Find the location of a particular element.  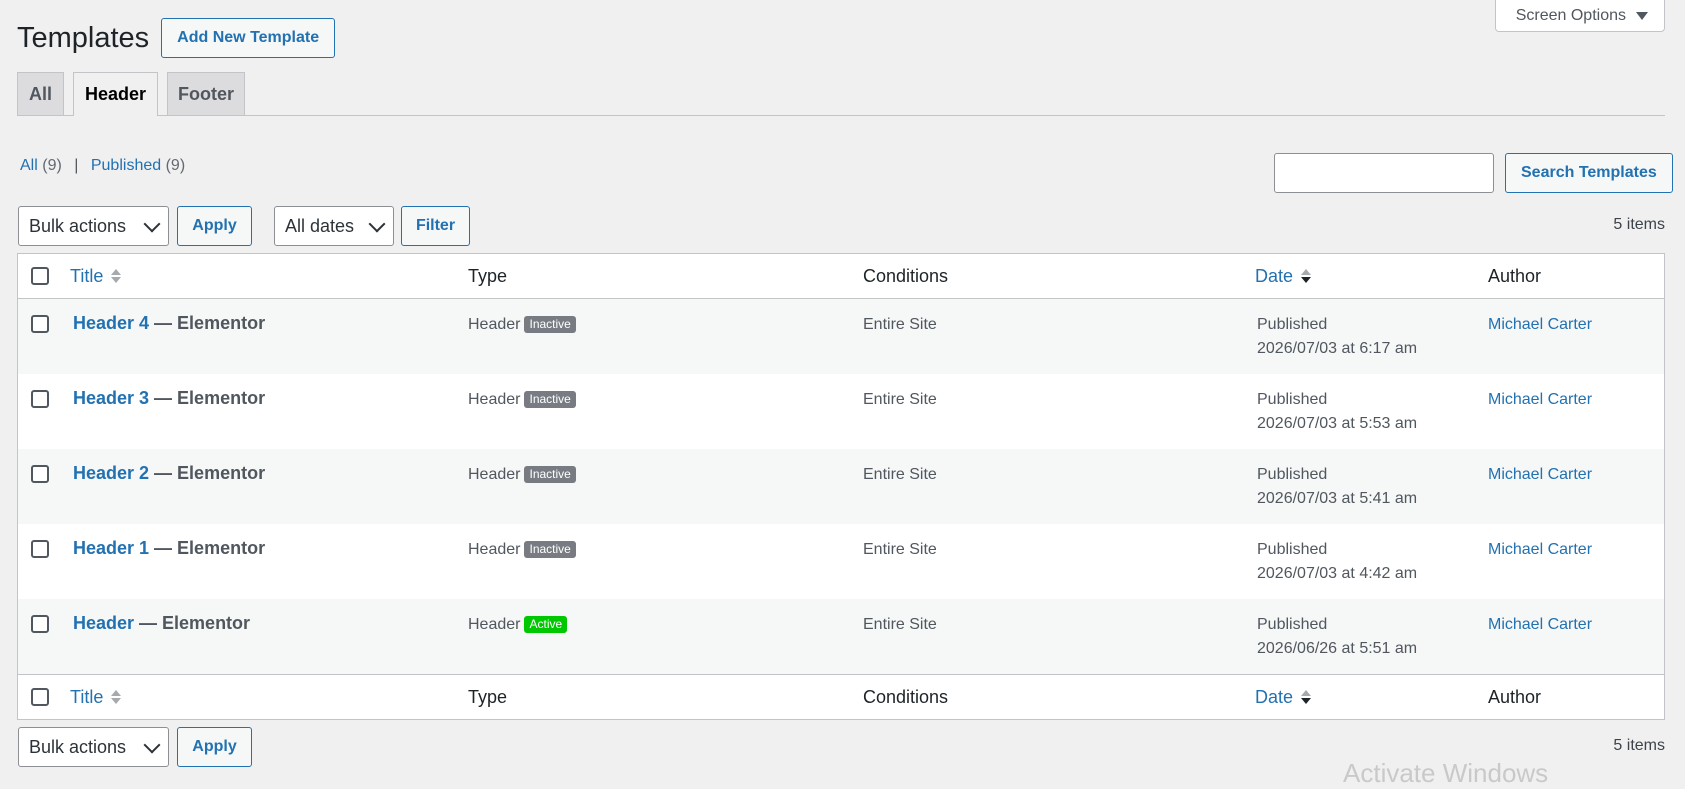

search-templates-button: Search Templates is located at coordinates (1589, 173).